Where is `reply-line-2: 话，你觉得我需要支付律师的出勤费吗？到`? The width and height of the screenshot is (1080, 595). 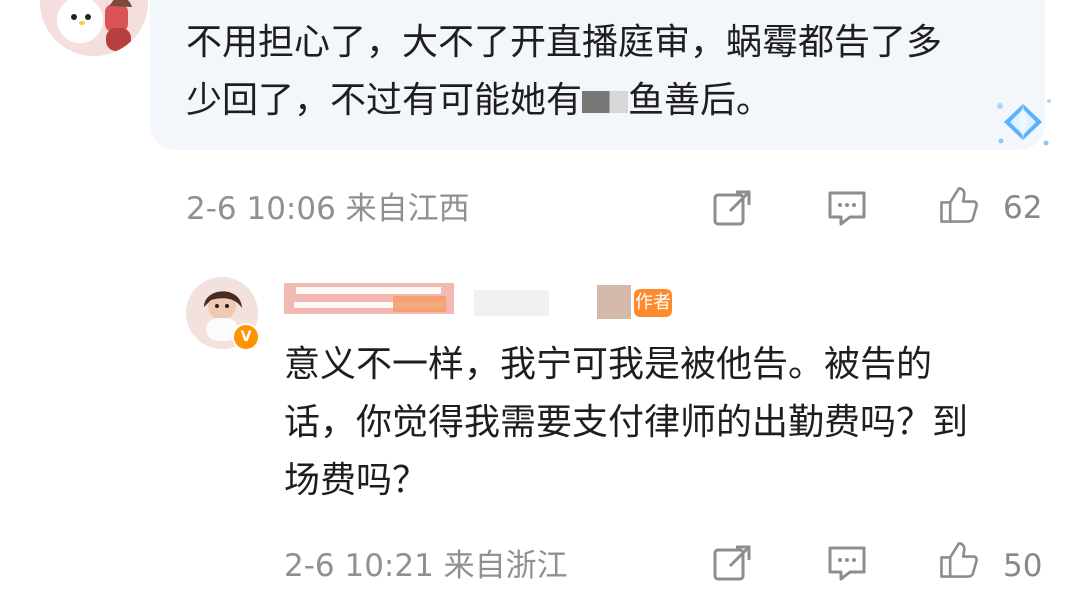 reply-line-2: 话，你觉得我需要支付律师的出勤费吗？到 is located at coordinates (626, 422).